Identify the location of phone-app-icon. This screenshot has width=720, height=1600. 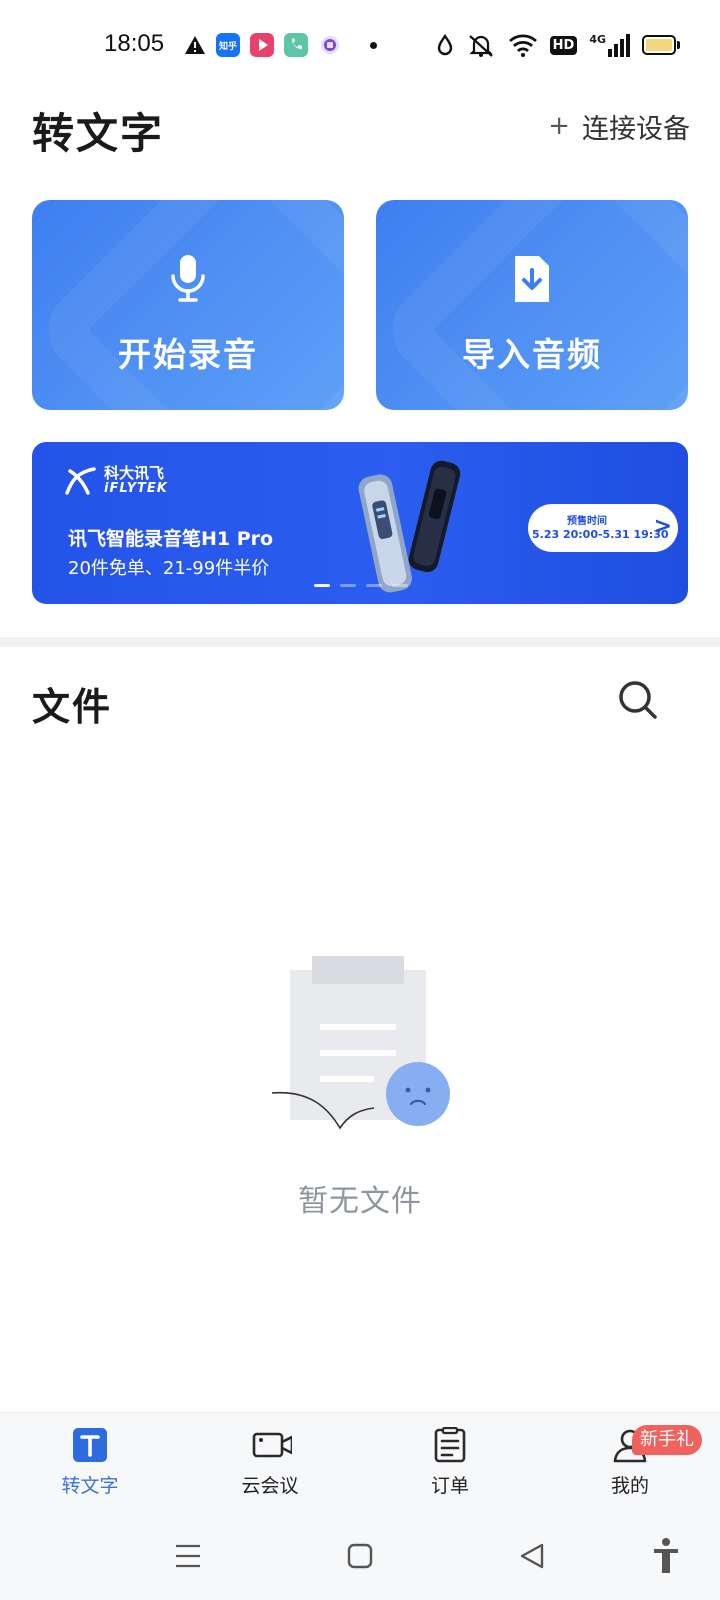
(296, 45).